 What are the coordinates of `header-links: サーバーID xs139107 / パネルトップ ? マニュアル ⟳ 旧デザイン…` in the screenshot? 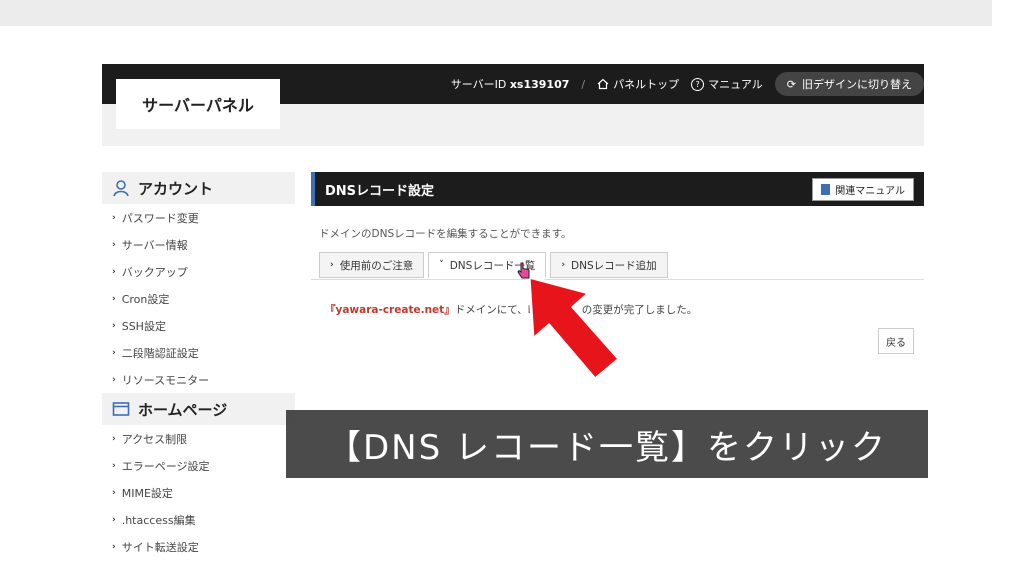 It's located at (687, 84).